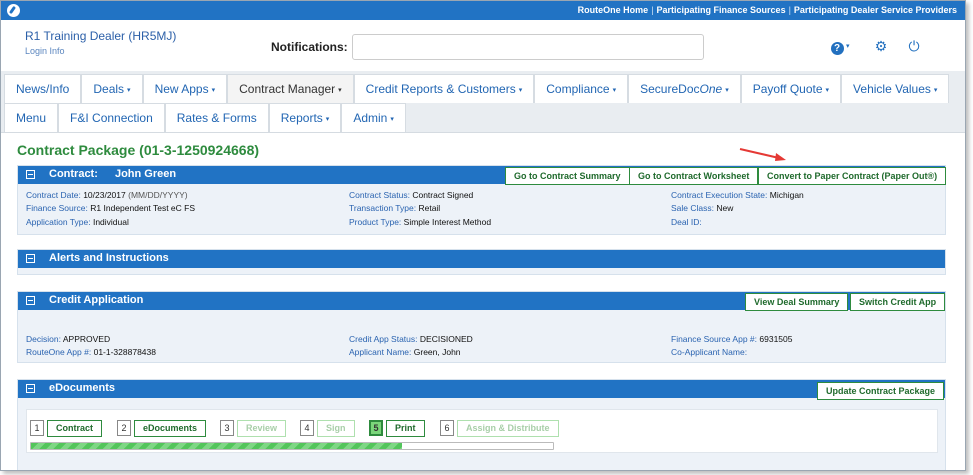  Describe the element at coordinates (75, 428) in the screenshot. I see `step-contract-button: Contract` at that location.